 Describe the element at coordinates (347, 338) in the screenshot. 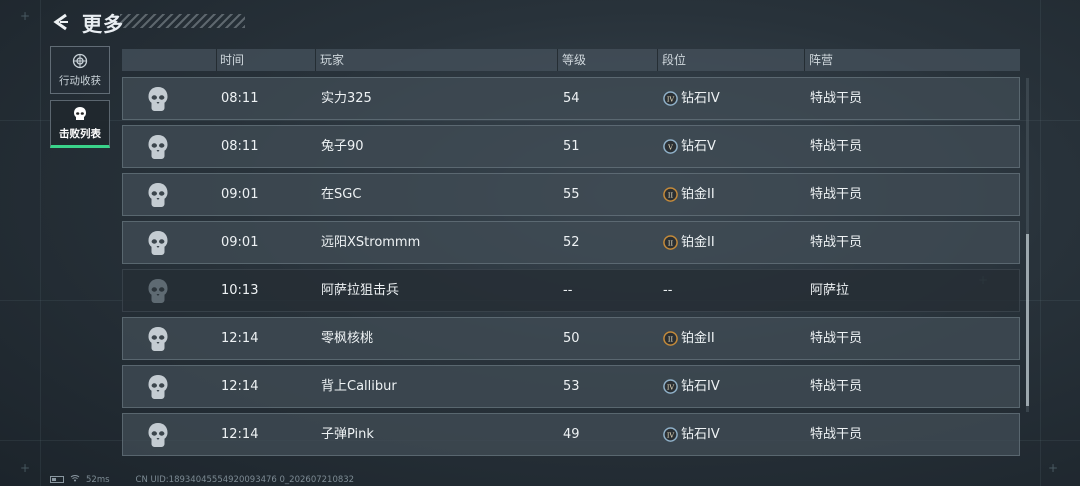

I see `row-player: 零枫核桃` at that location.